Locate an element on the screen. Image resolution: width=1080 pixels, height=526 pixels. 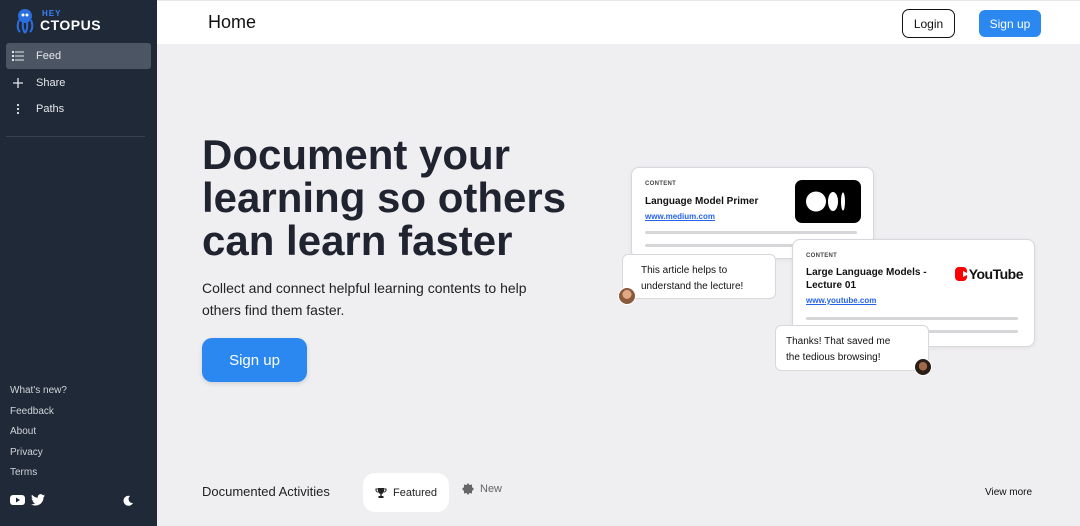
tab-label: New is located at coordinates (491, 489).